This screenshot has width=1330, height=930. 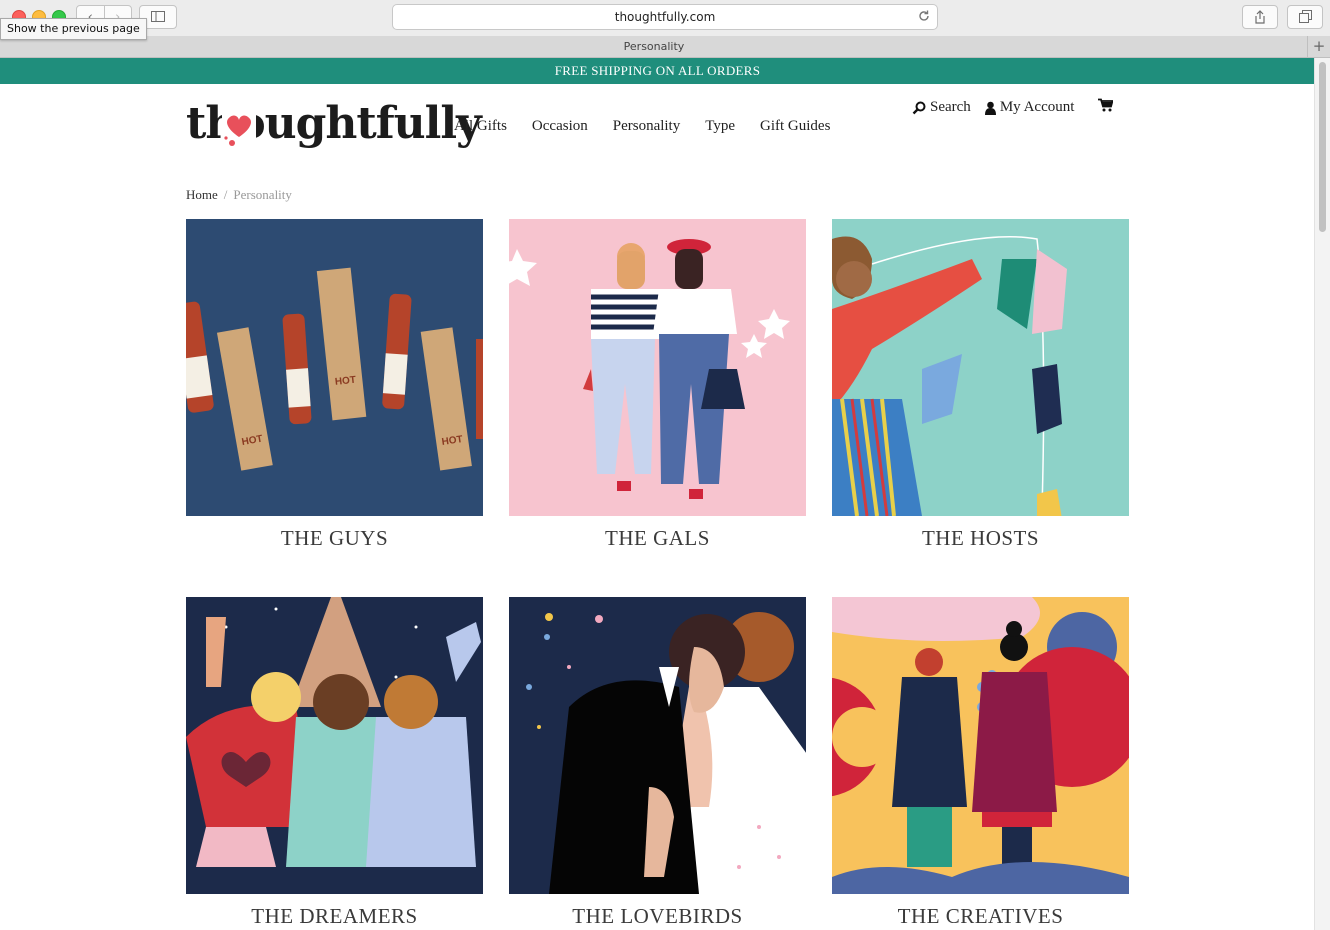 I want to click on cart-icon, so click(x=1106, y=105).